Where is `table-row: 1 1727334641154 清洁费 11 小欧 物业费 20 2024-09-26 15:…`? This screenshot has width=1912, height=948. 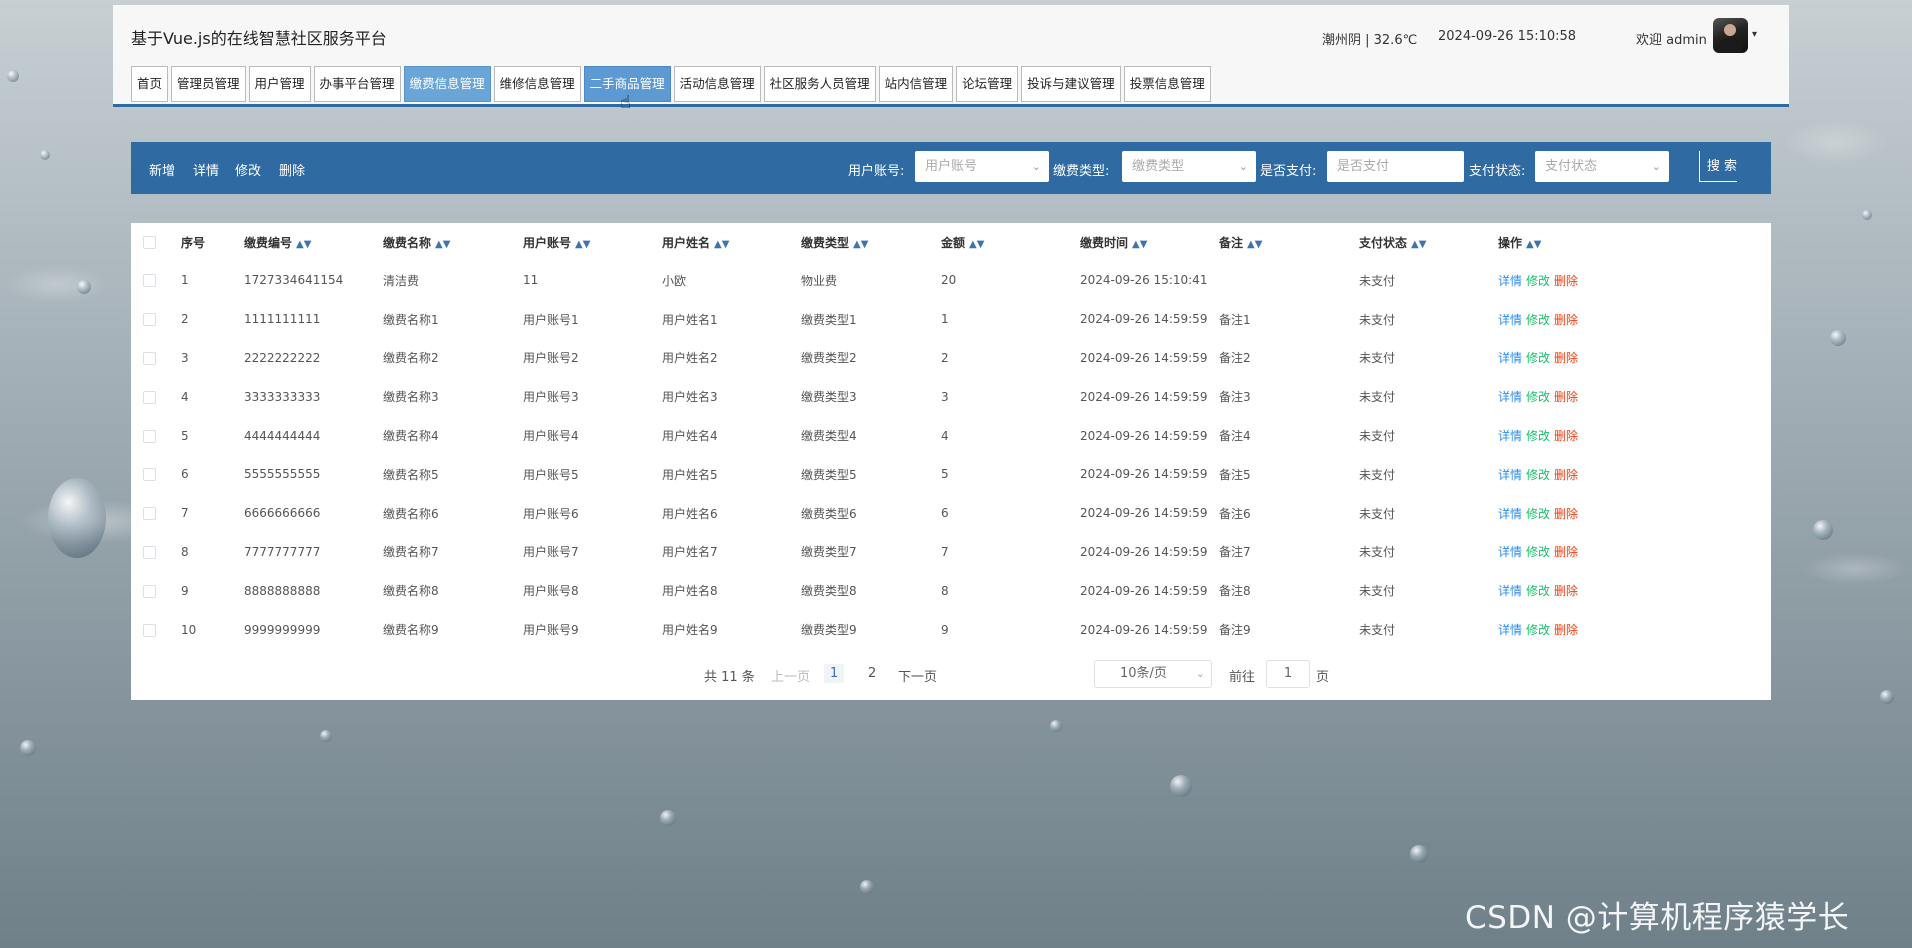
table-row: 1 1727334641154 清洁费 11 小欧 物业费 20 2024-09-26 15:… is located at coordinates (951, 280).